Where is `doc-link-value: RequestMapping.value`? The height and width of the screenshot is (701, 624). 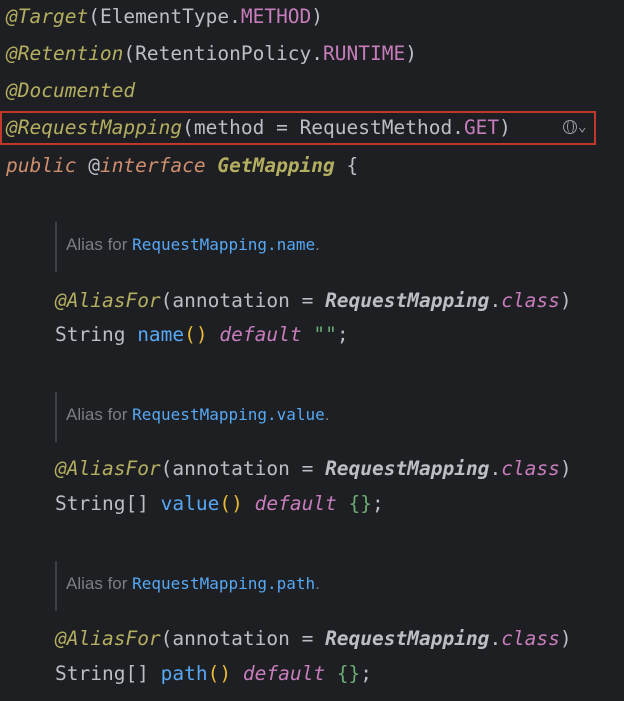 doc-link-value: RequestMapping.value is located at coordinates (228, 414).